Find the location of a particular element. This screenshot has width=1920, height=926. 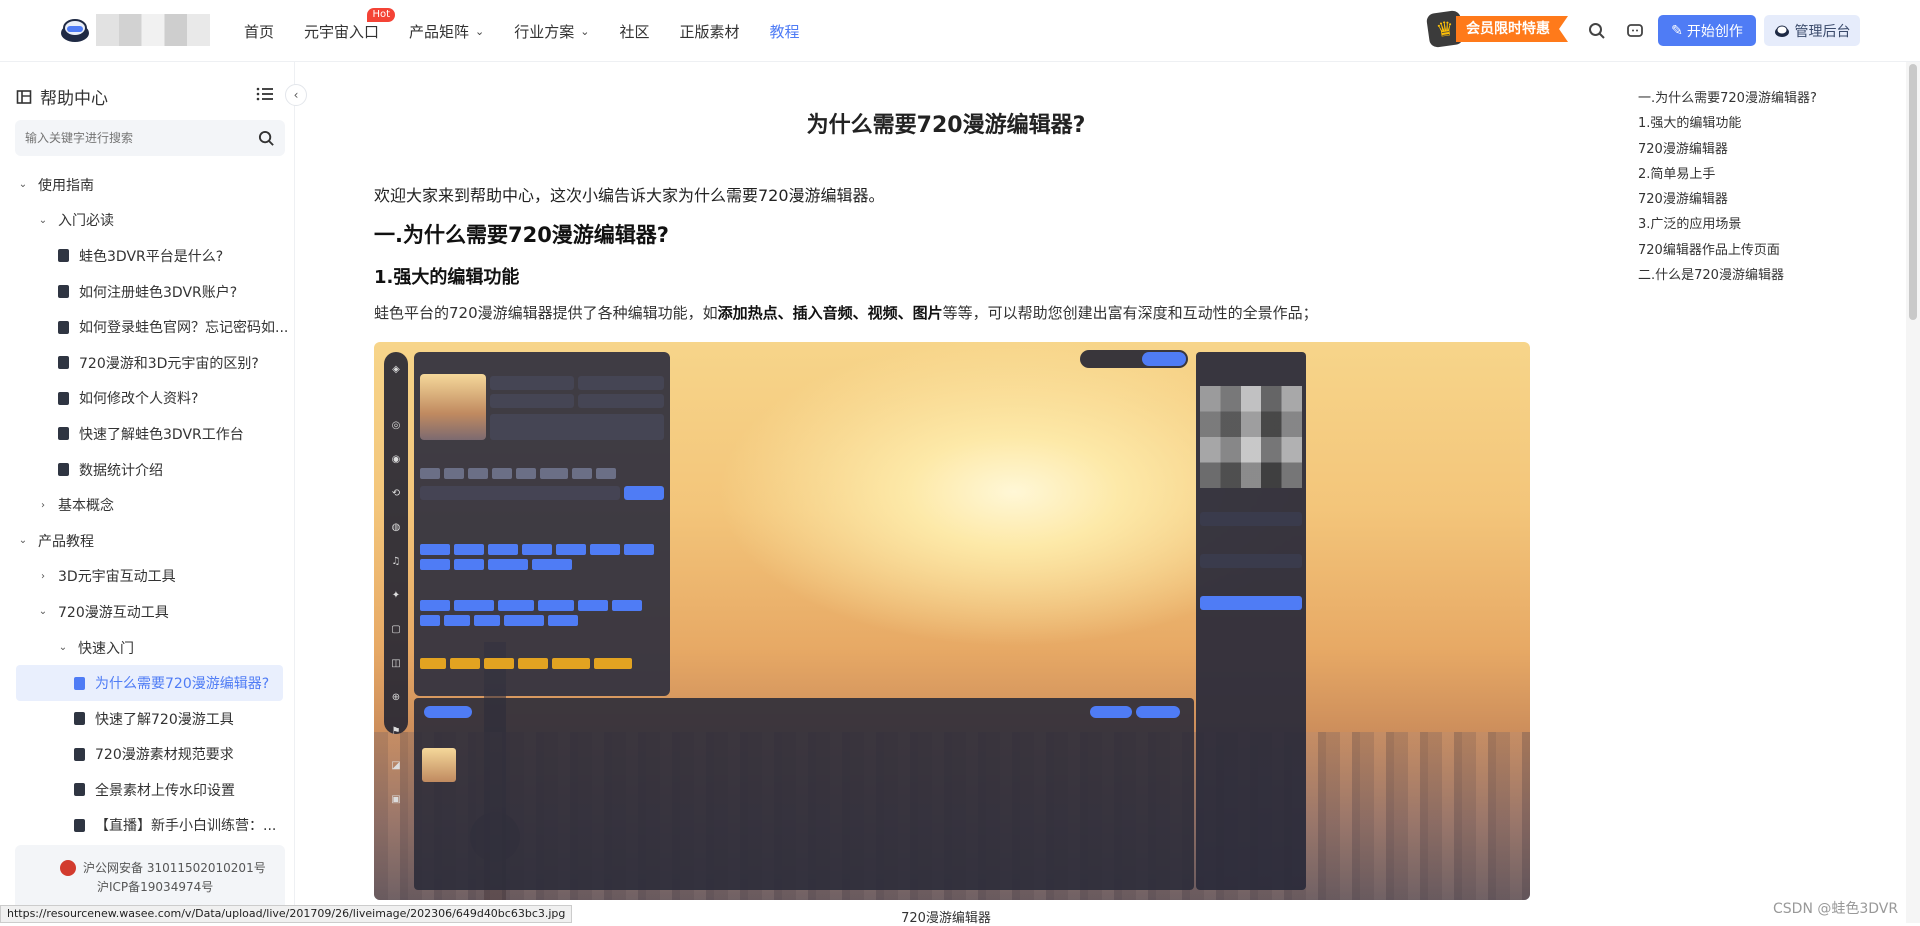

paragraph-bold: 添加热点、插入音频、视频、图片 is located at coordinates (830, 313).